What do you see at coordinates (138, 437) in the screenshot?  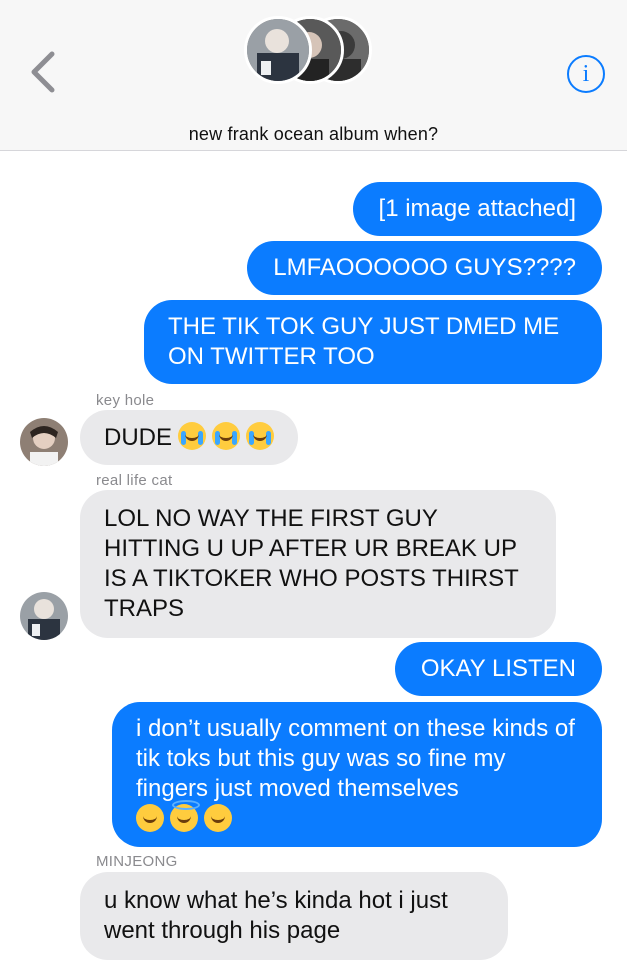 I see `message-text: DUDE` at bounding box center [138, 437].